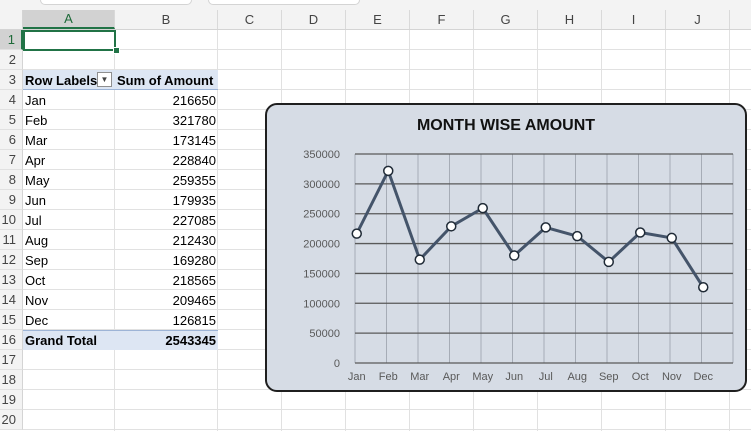  I want to click on pivot-row-label: Feb, so click(36, 120).